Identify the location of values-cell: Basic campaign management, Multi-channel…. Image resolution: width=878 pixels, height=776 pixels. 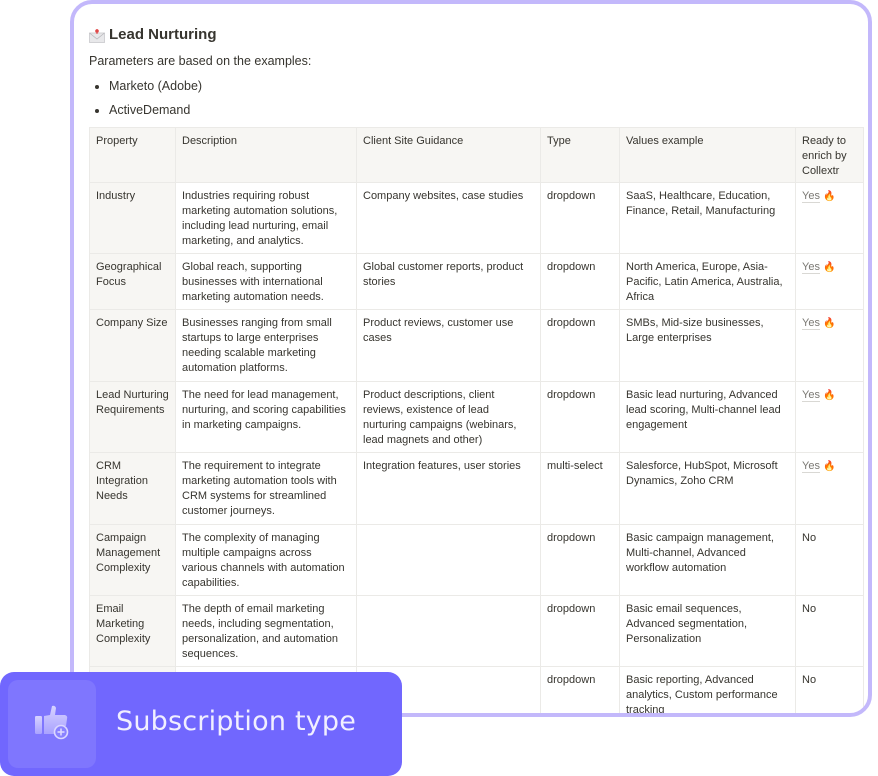
(707, 560).